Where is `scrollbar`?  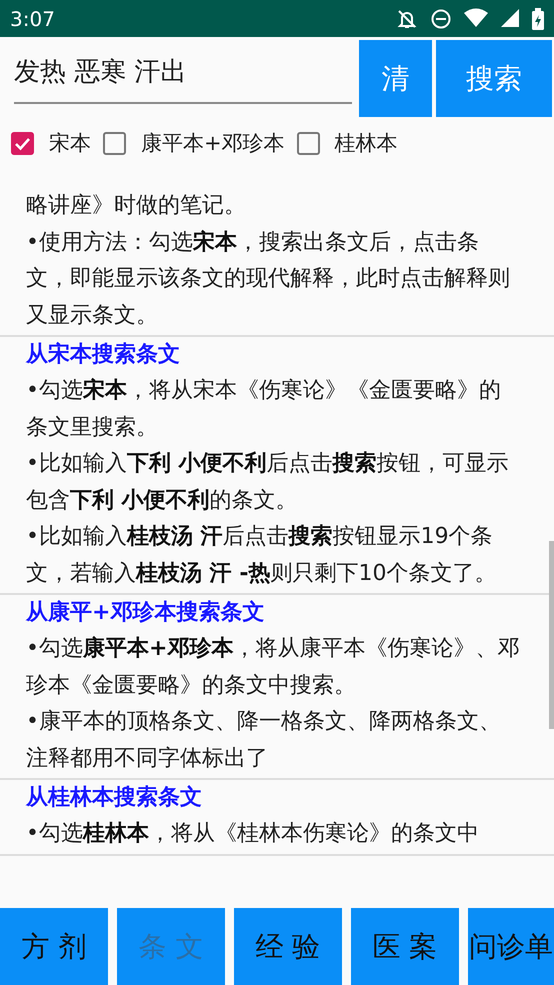 scrollbar is located at coordinates (551, 635).